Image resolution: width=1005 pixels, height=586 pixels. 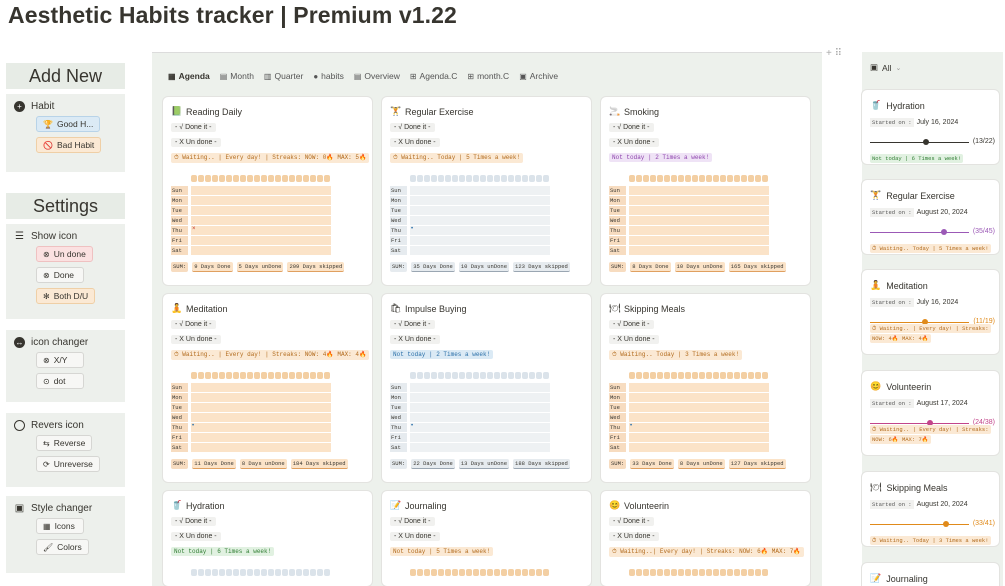 I want to click on filter-dropdown: ▣ All ⌄, so click(x=885, y=67).